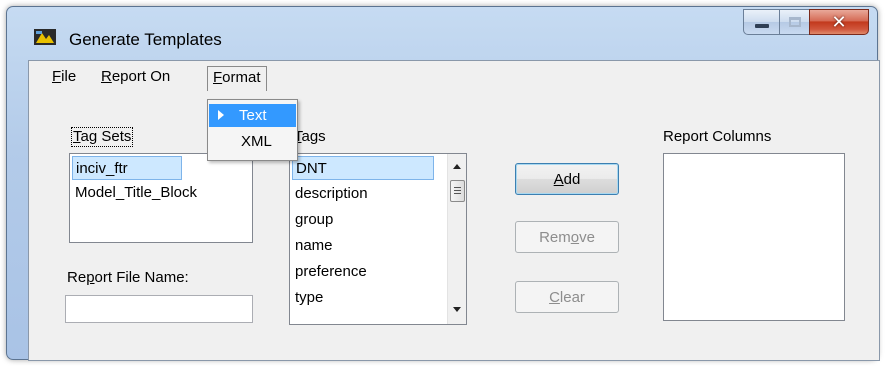 This screenshot has height=366, width=887. Describe the element at coordinates (312, 246) in the screenshot. I see `list-item: name` at that location.